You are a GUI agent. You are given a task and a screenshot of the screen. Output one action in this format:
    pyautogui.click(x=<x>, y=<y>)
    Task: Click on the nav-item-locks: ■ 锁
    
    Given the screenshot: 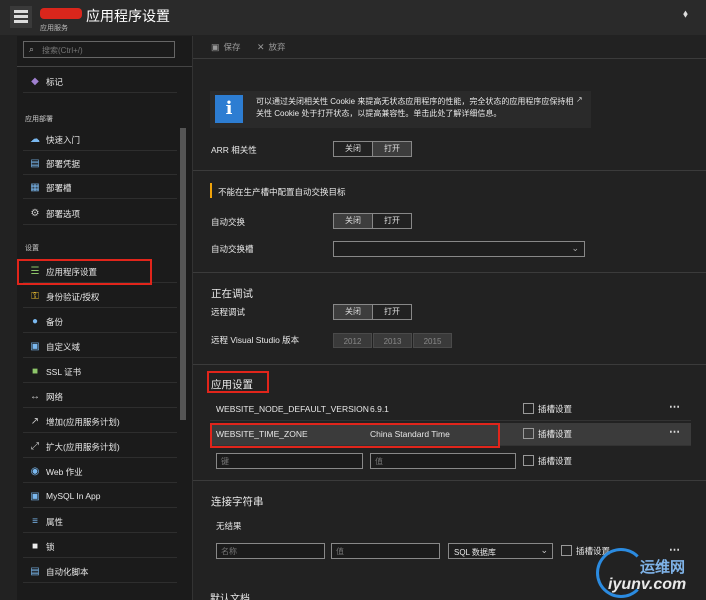 What is the action you would take?
    pyautogui.click(x=97, y=546)
    